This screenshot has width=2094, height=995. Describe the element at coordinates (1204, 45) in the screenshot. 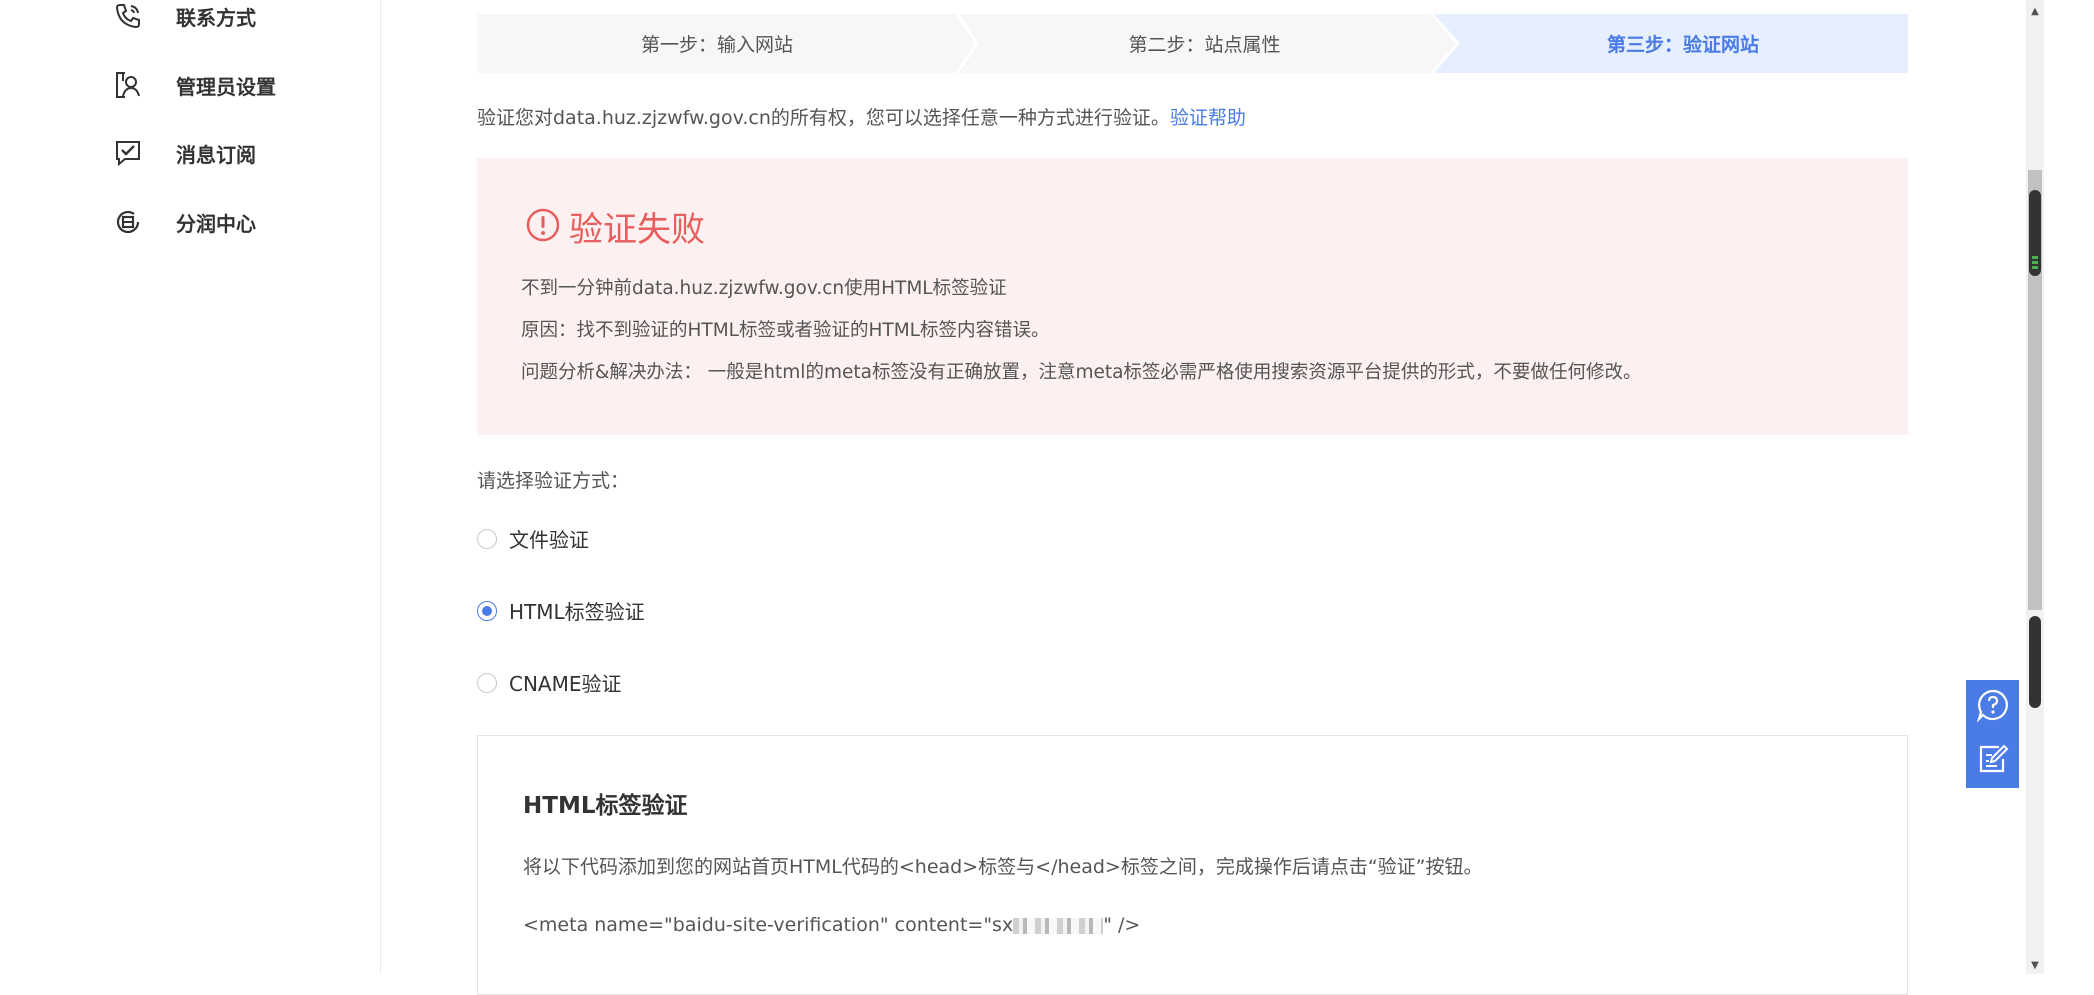

I see `step-2: 第二步：站点属性` at that location.